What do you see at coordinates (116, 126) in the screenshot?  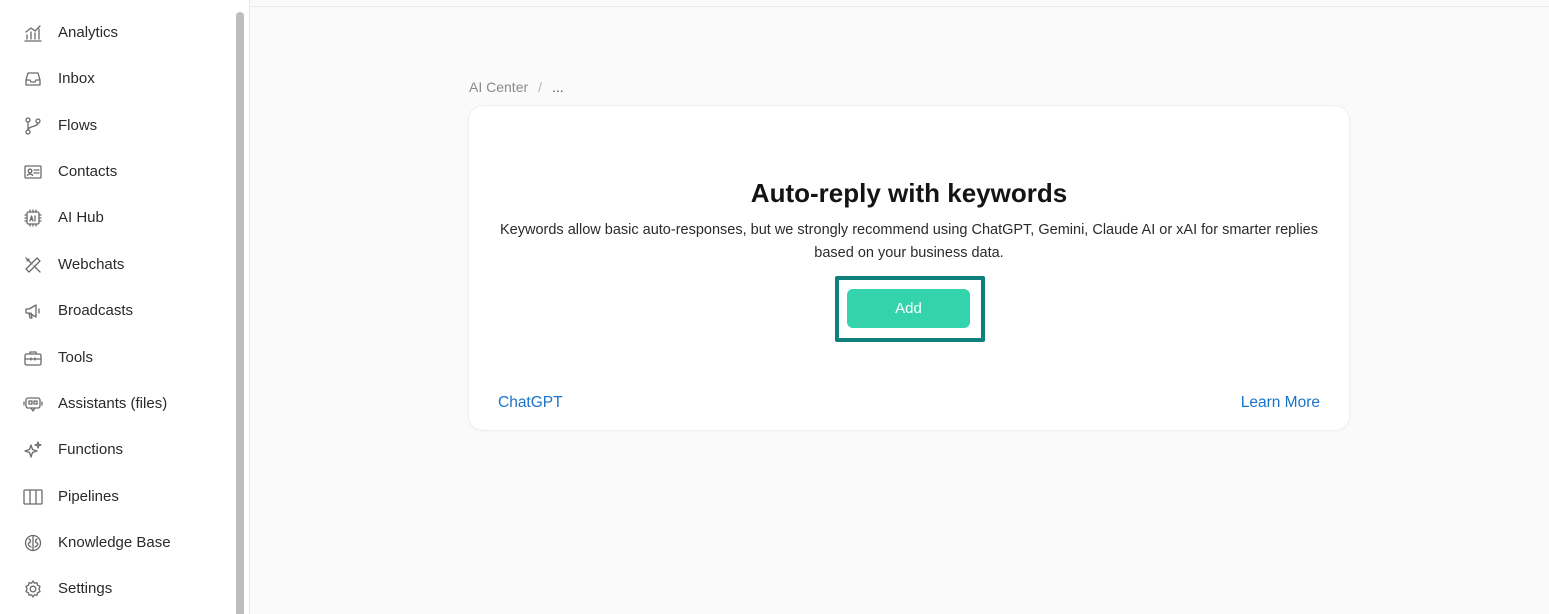 I see `sidebar-item-flows: Flows` at bounding box center [116, 126].